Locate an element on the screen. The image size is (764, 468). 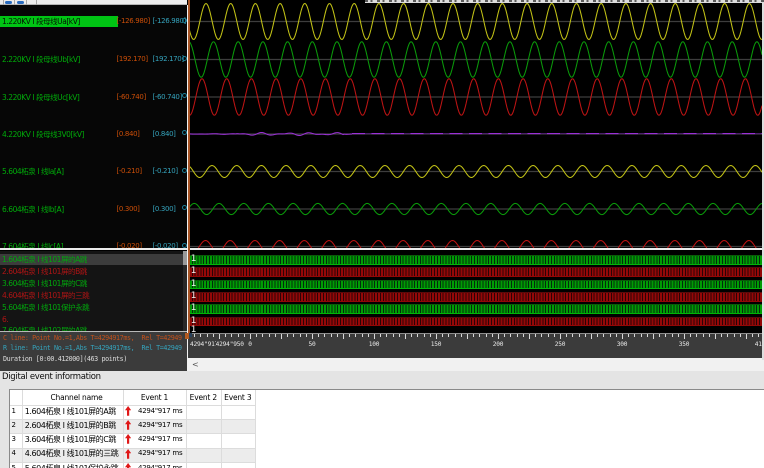
analog-channel-row: 6.604柘泉 I 线Ib[A] [0.300] [0.300] is located at coordinates (93, 209).